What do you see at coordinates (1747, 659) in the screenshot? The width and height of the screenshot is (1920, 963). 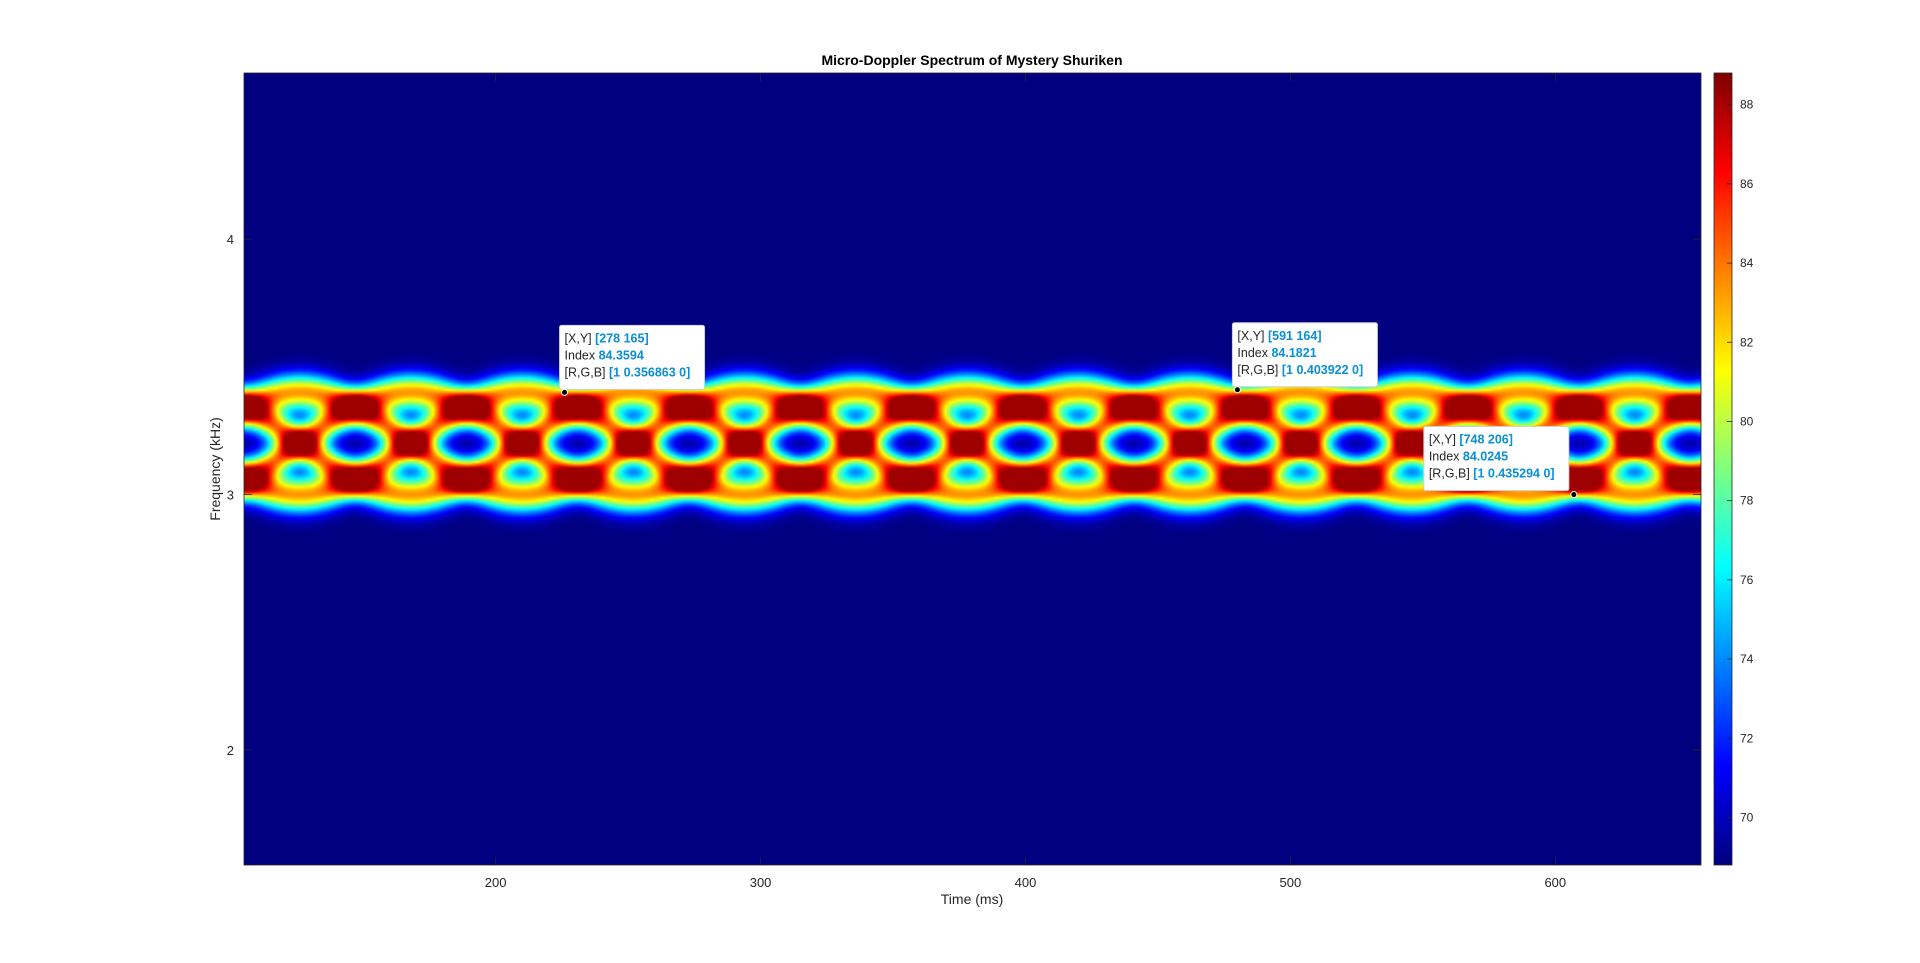 I see `colorbar-tick-label: 74` at bounding box center [1747, 659].